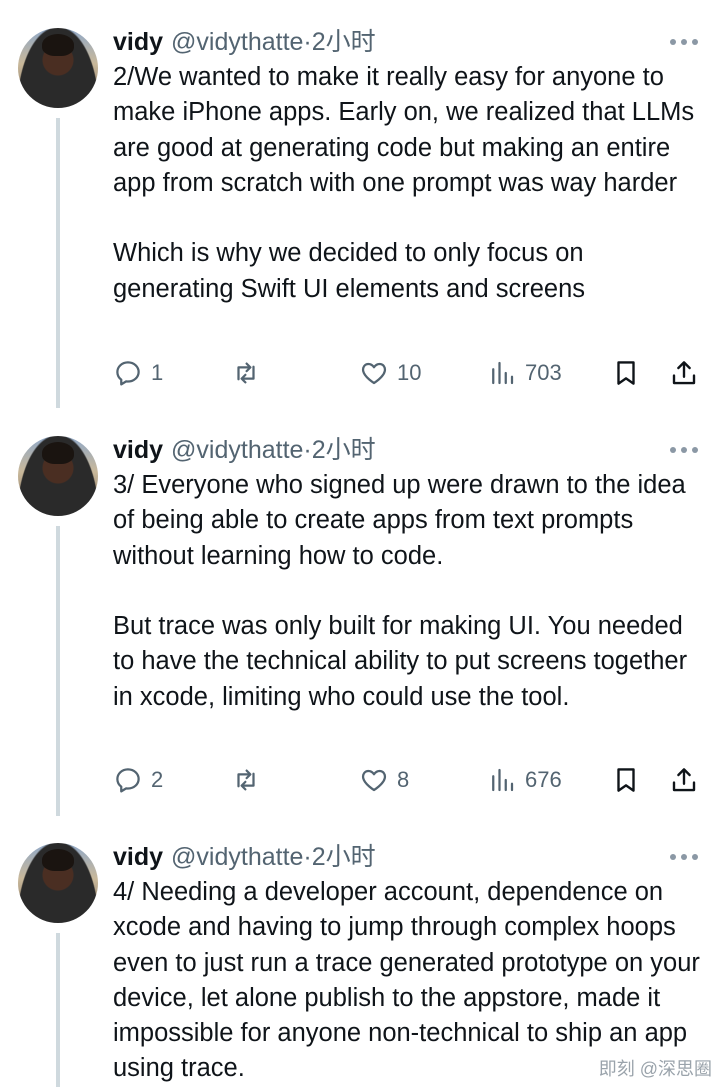  I want to click on reply-count: 1, so click(157, 372).